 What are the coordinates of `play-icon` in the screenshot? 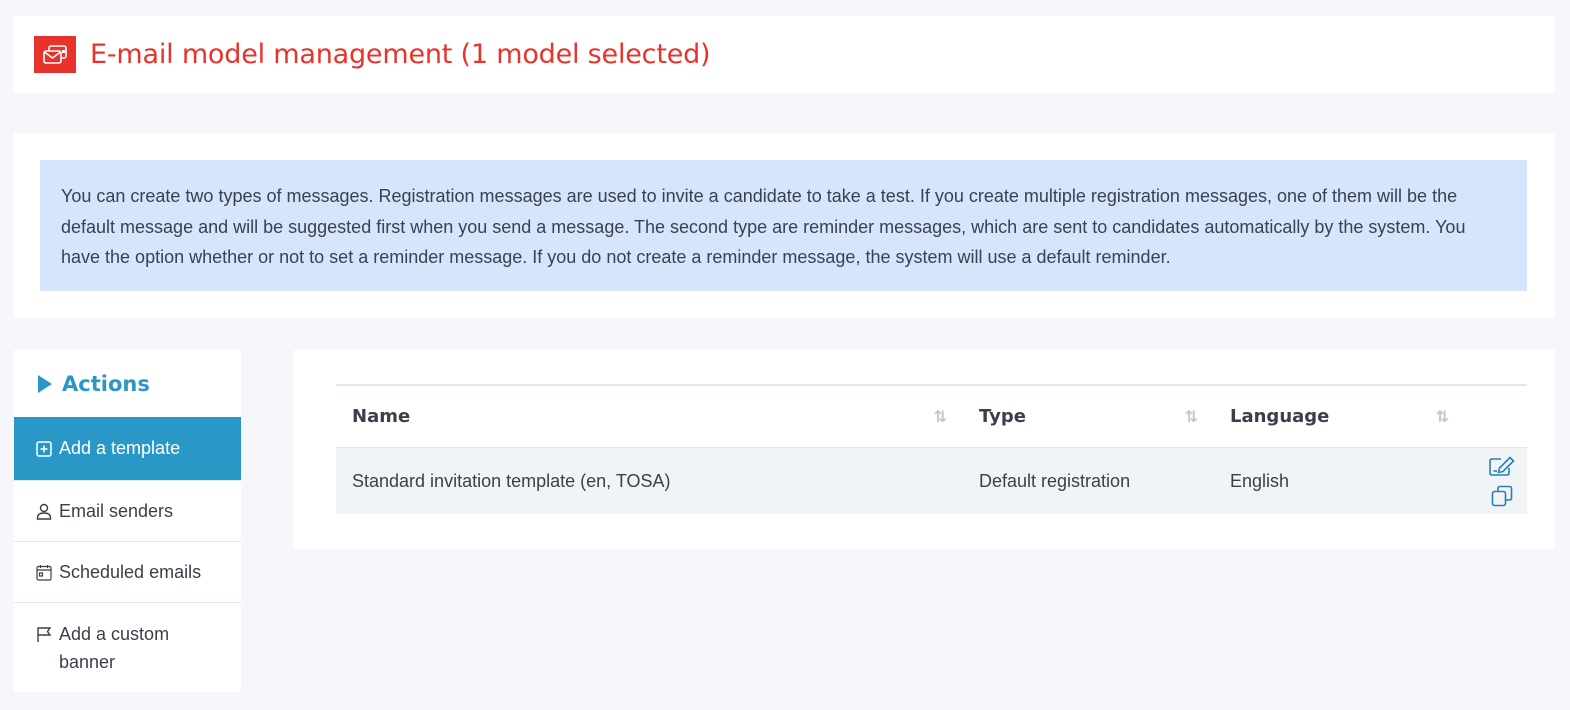 It's located at (45, 383).